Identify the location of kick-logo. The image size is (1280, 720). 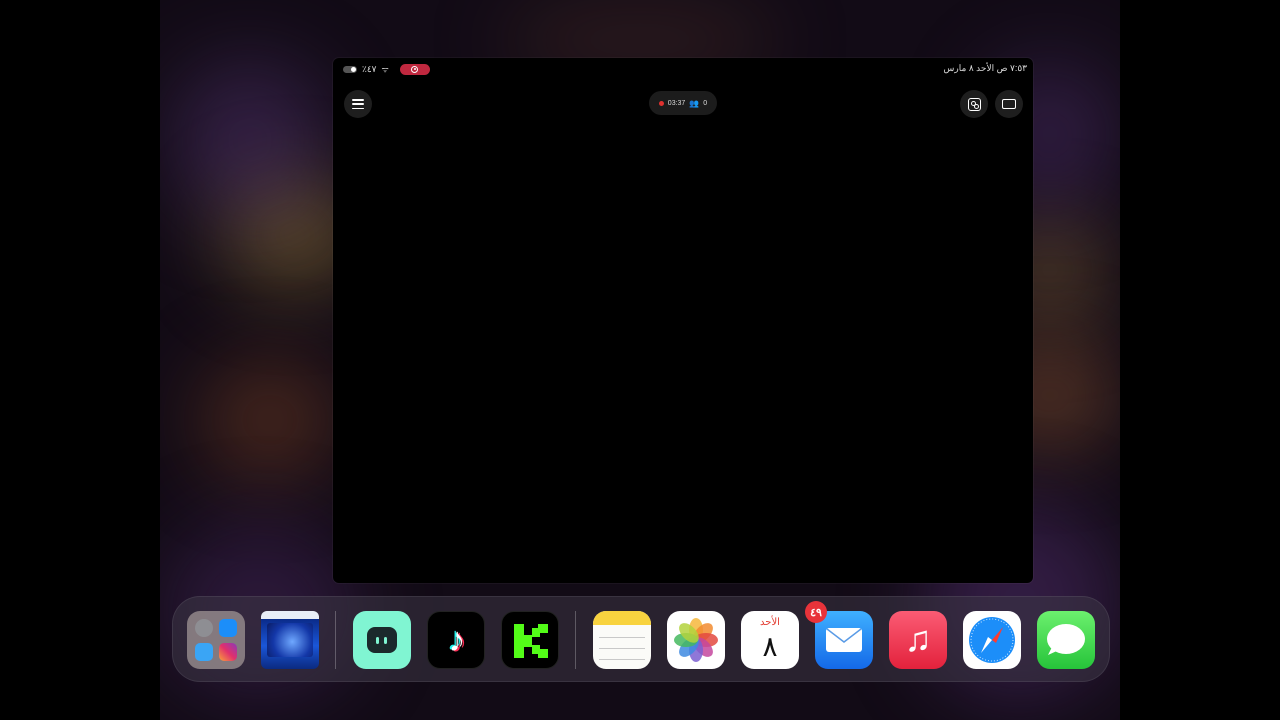
(531, 641).